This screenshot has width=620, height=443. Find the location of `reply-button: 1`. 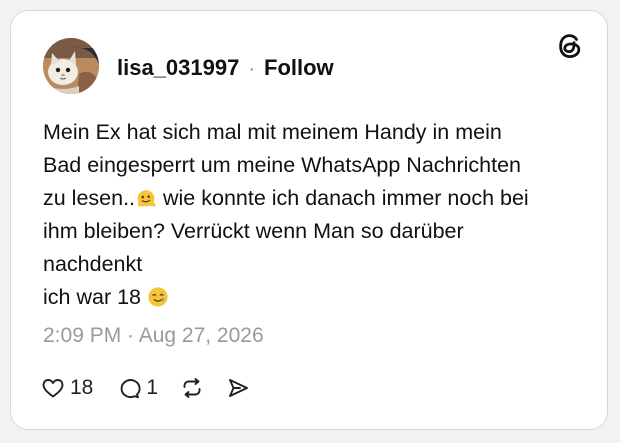

reply-button: 1 is located at coordinates (137, 388).